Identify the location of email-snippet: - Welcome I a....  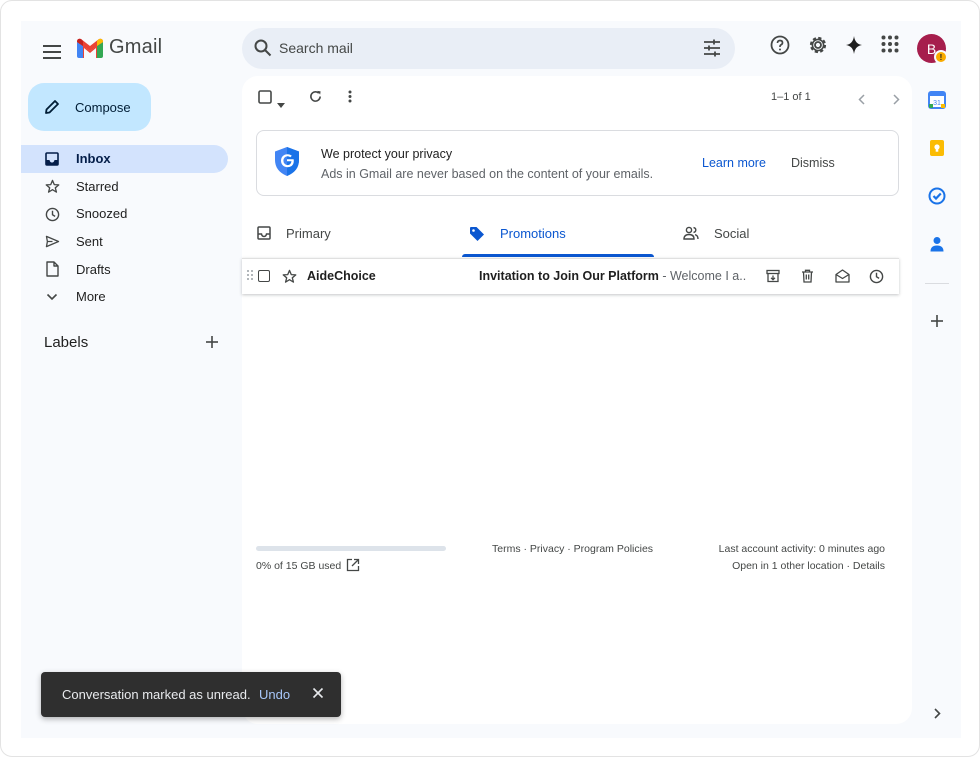
(702, 276).